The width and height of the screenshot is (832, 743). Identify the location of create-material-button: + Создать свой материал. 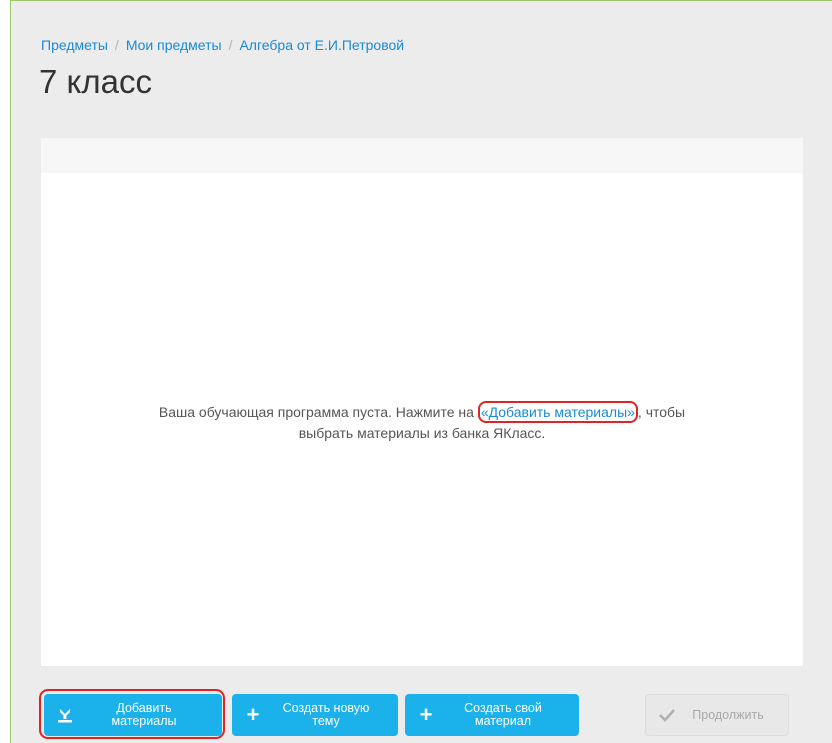
(492, 715).